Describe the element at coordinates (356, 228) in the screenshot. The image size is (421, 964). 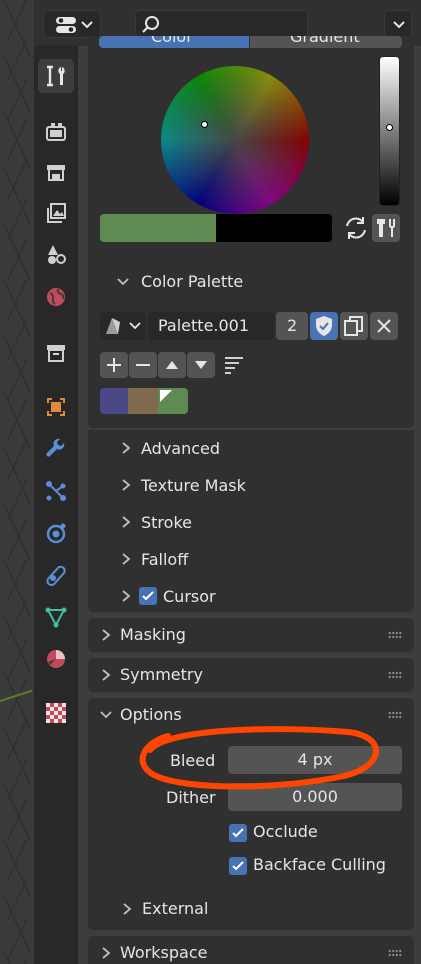
I see `swap-colors-button` at that location.